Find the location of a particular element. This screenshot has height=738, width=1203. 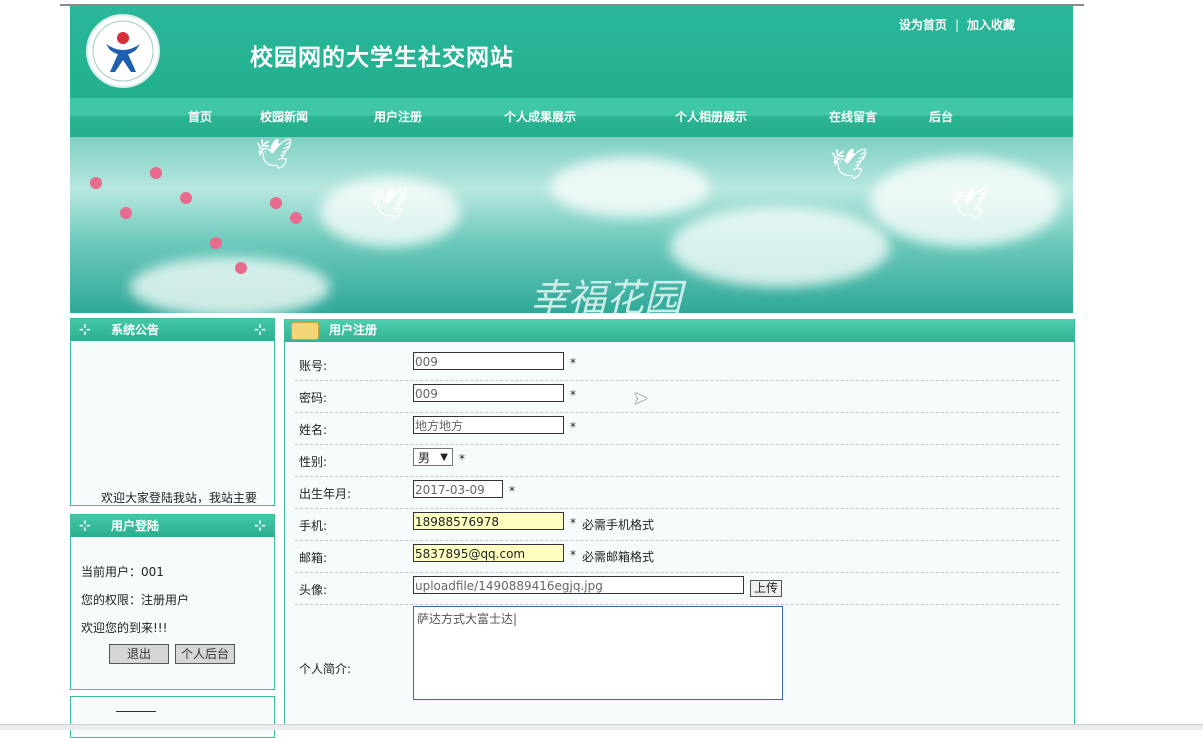

account-label: 账号: is located at coordinates (313, 366).